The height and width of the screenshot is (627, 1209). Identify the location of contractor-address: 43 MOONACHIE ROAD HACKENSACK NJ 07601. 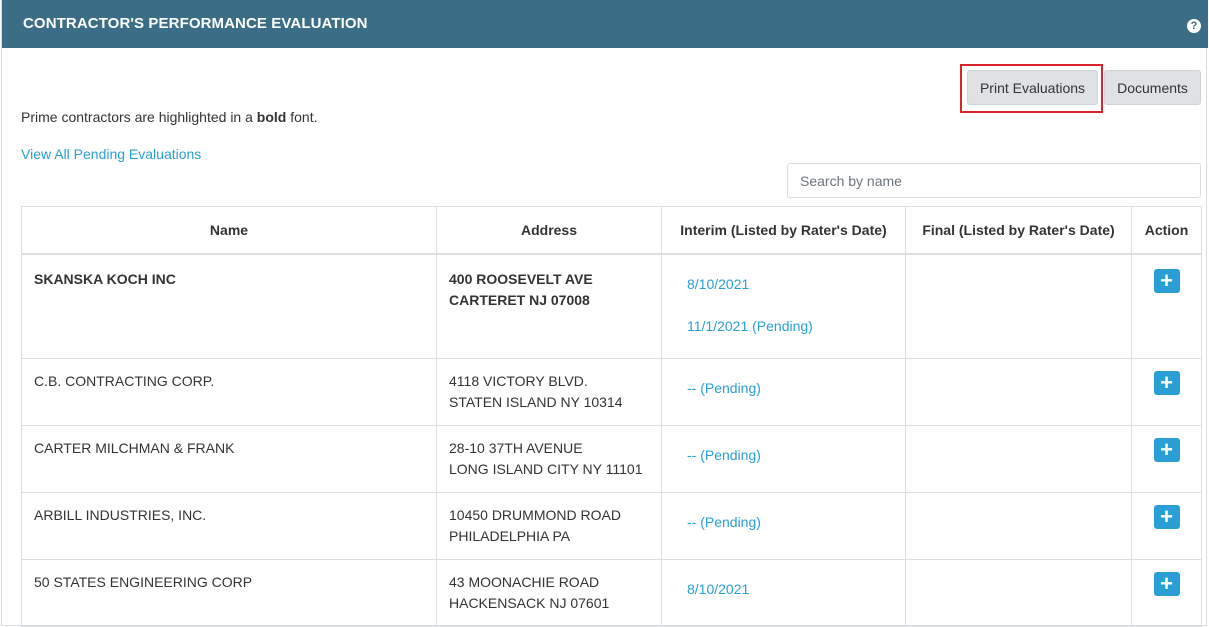
(549, 592).